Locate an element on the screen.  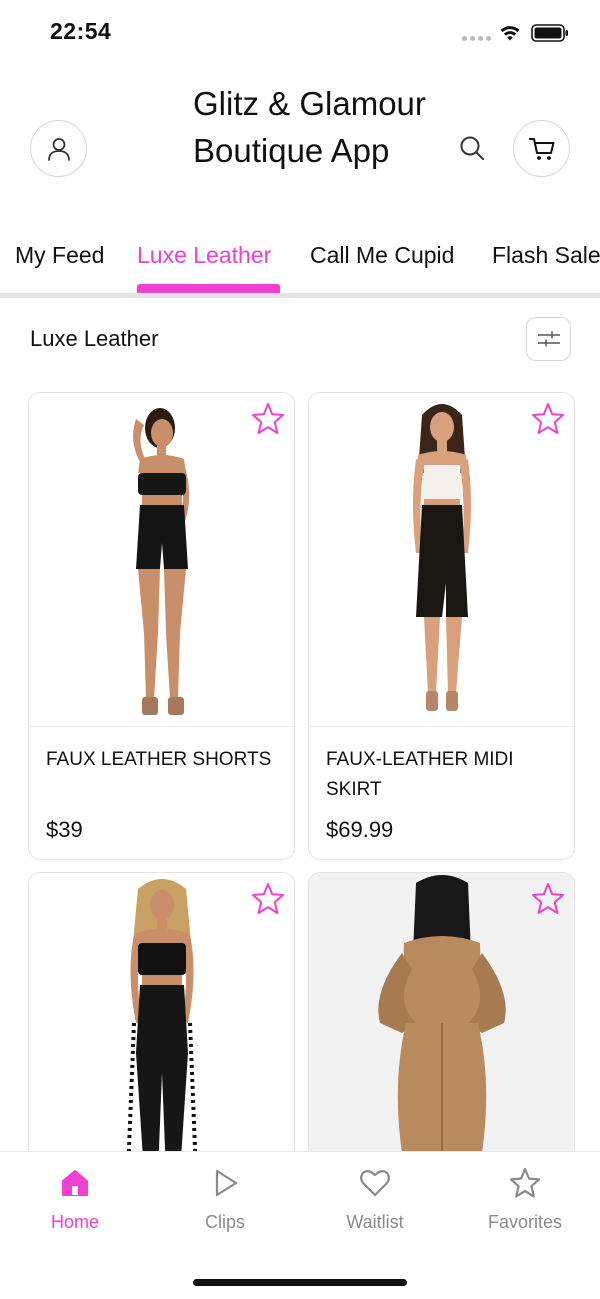
nav-label: Favorites is located at coordinates (525, 1222).